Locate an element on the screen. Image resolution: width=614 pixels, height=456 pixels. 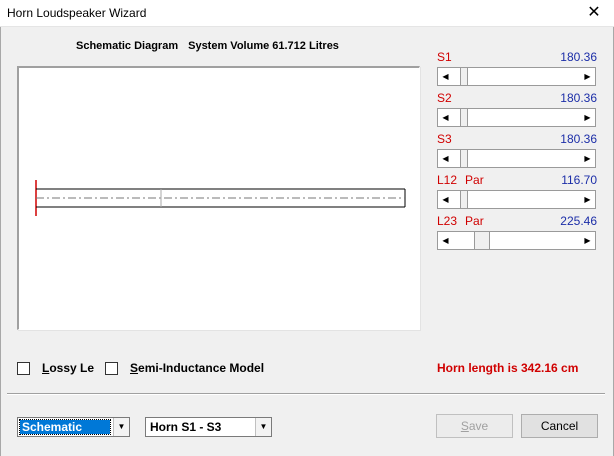
title-bar: Horn Loudspeaker Wizard ✕ is located at coordinates (307, 13).